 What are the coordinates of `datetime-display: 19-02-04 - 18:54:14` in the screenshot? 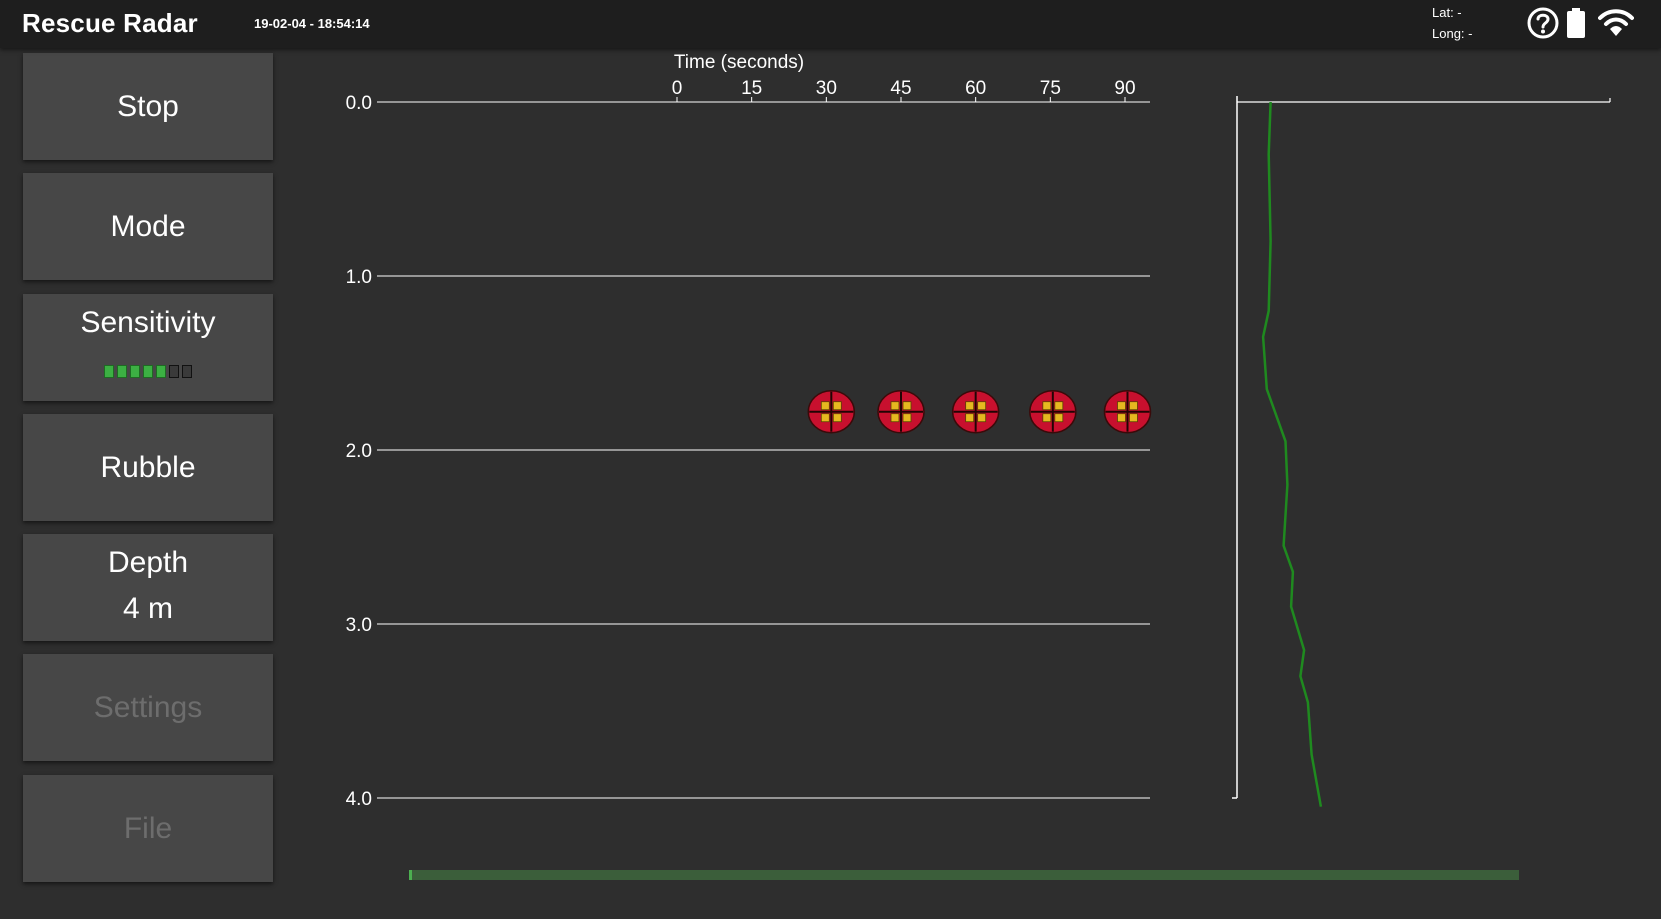 It's located at (312, 23).